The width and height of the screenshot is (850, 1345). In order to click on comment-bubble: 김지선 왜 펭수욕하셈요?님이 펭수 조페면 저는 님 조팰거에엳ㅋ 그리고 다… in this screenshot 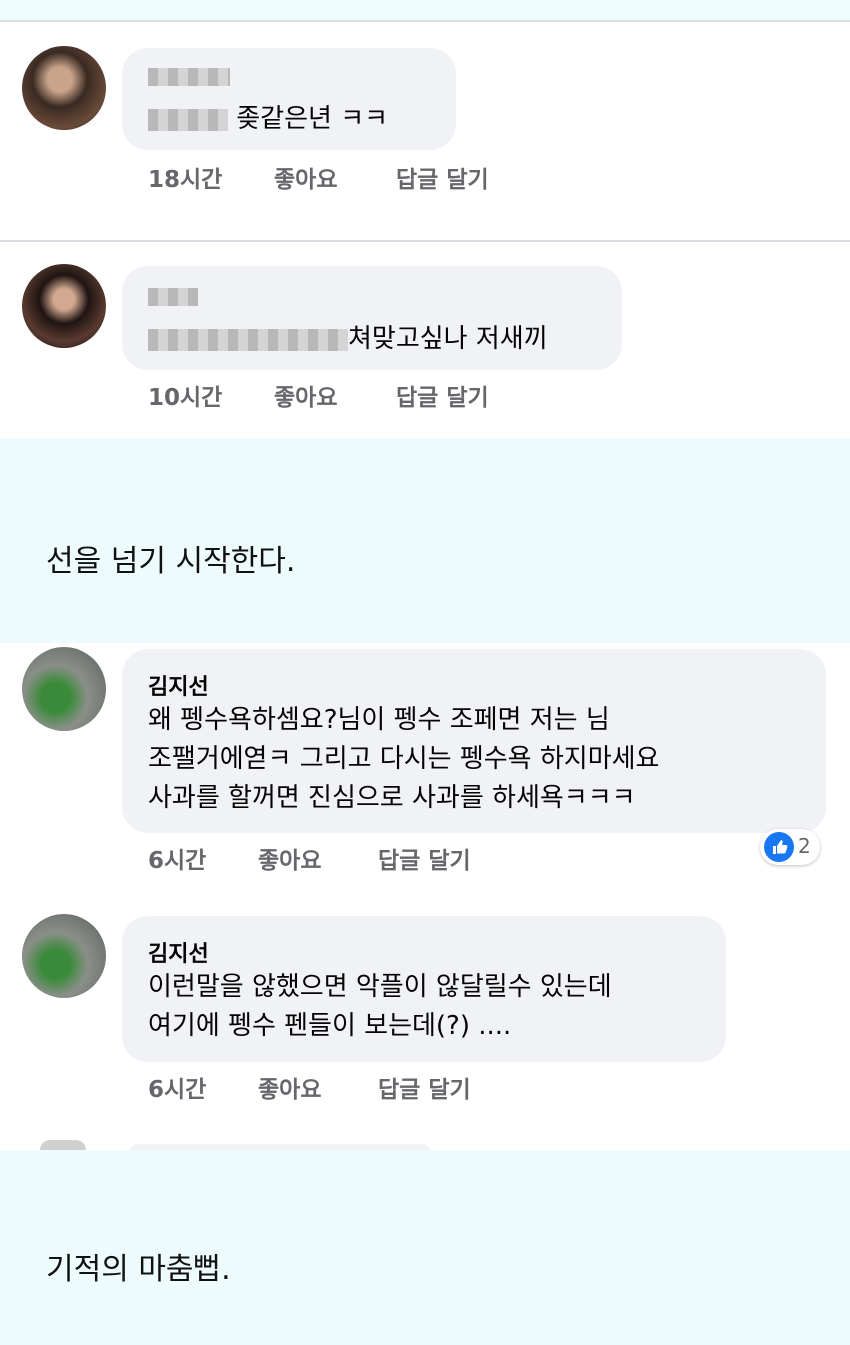, I will do `click(474, 741)`.